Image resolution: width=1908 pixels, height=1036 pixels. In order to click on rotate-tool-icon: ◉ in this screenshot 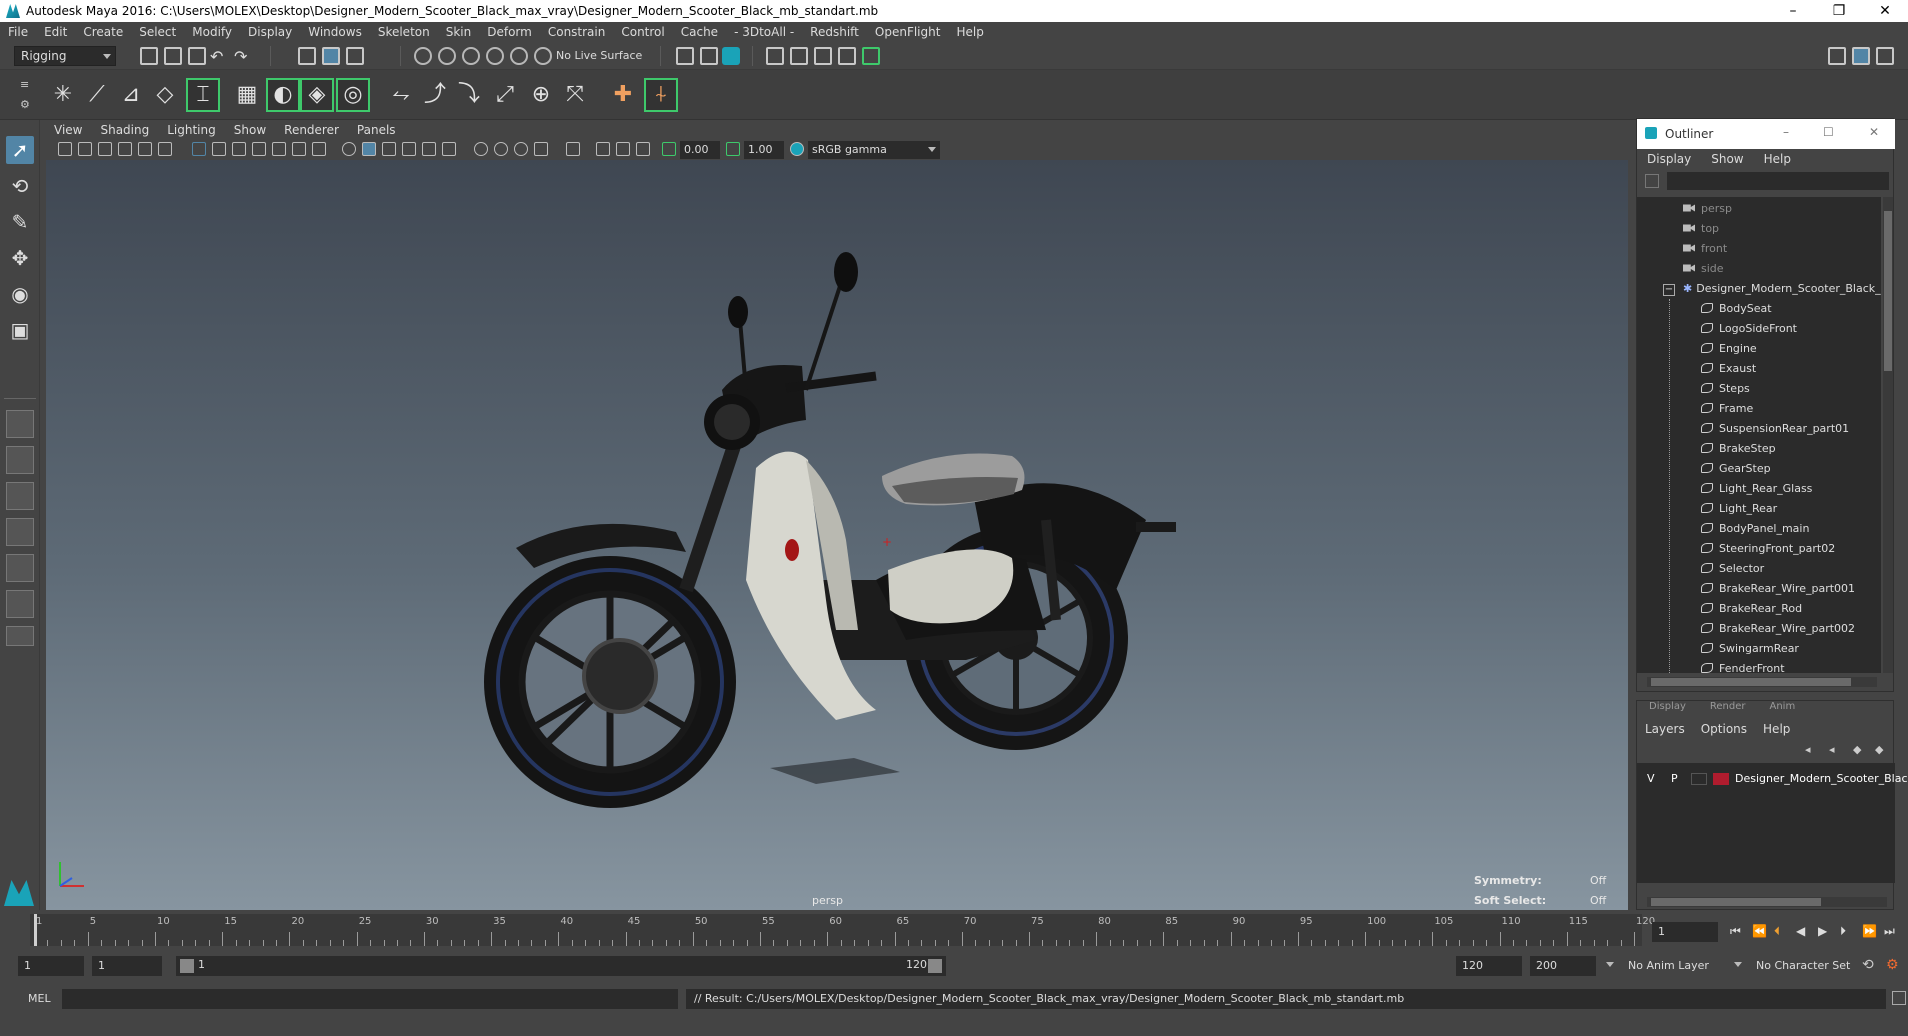, I will do `click(20, 294)`.